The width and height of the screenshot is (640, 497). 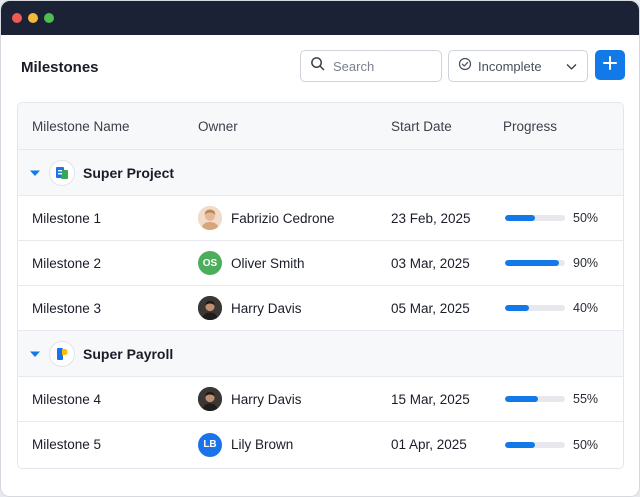 I want to click on plus-icon, so click(x=610, y=65).